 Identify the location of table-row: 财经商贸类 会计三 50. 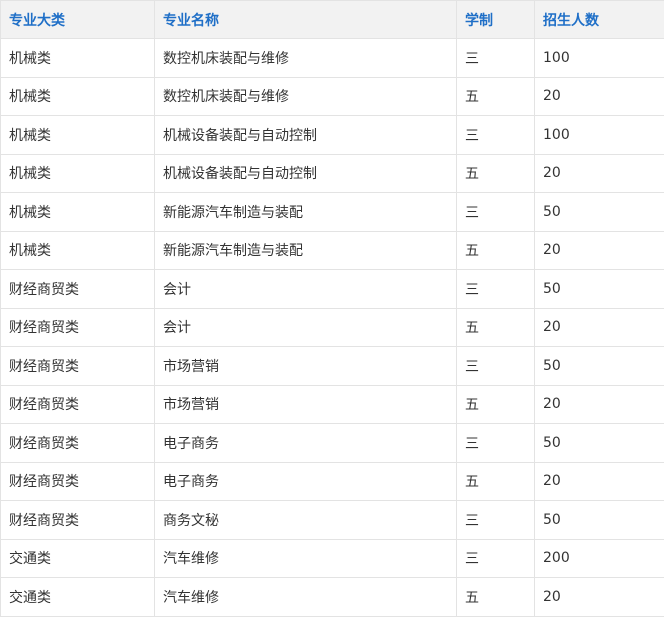
(332, 289).